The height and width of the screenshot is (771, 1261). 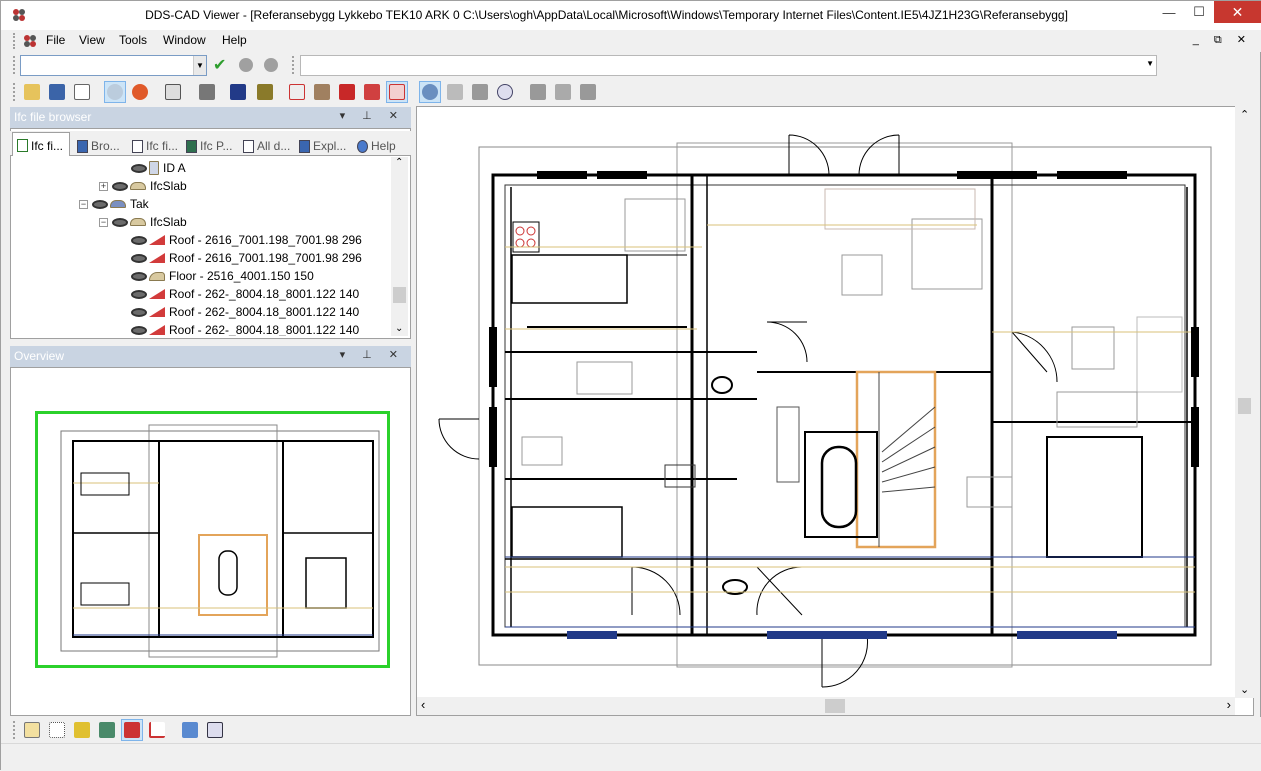 I want to click on tree-node: ID A, so click(x=158, y=168).